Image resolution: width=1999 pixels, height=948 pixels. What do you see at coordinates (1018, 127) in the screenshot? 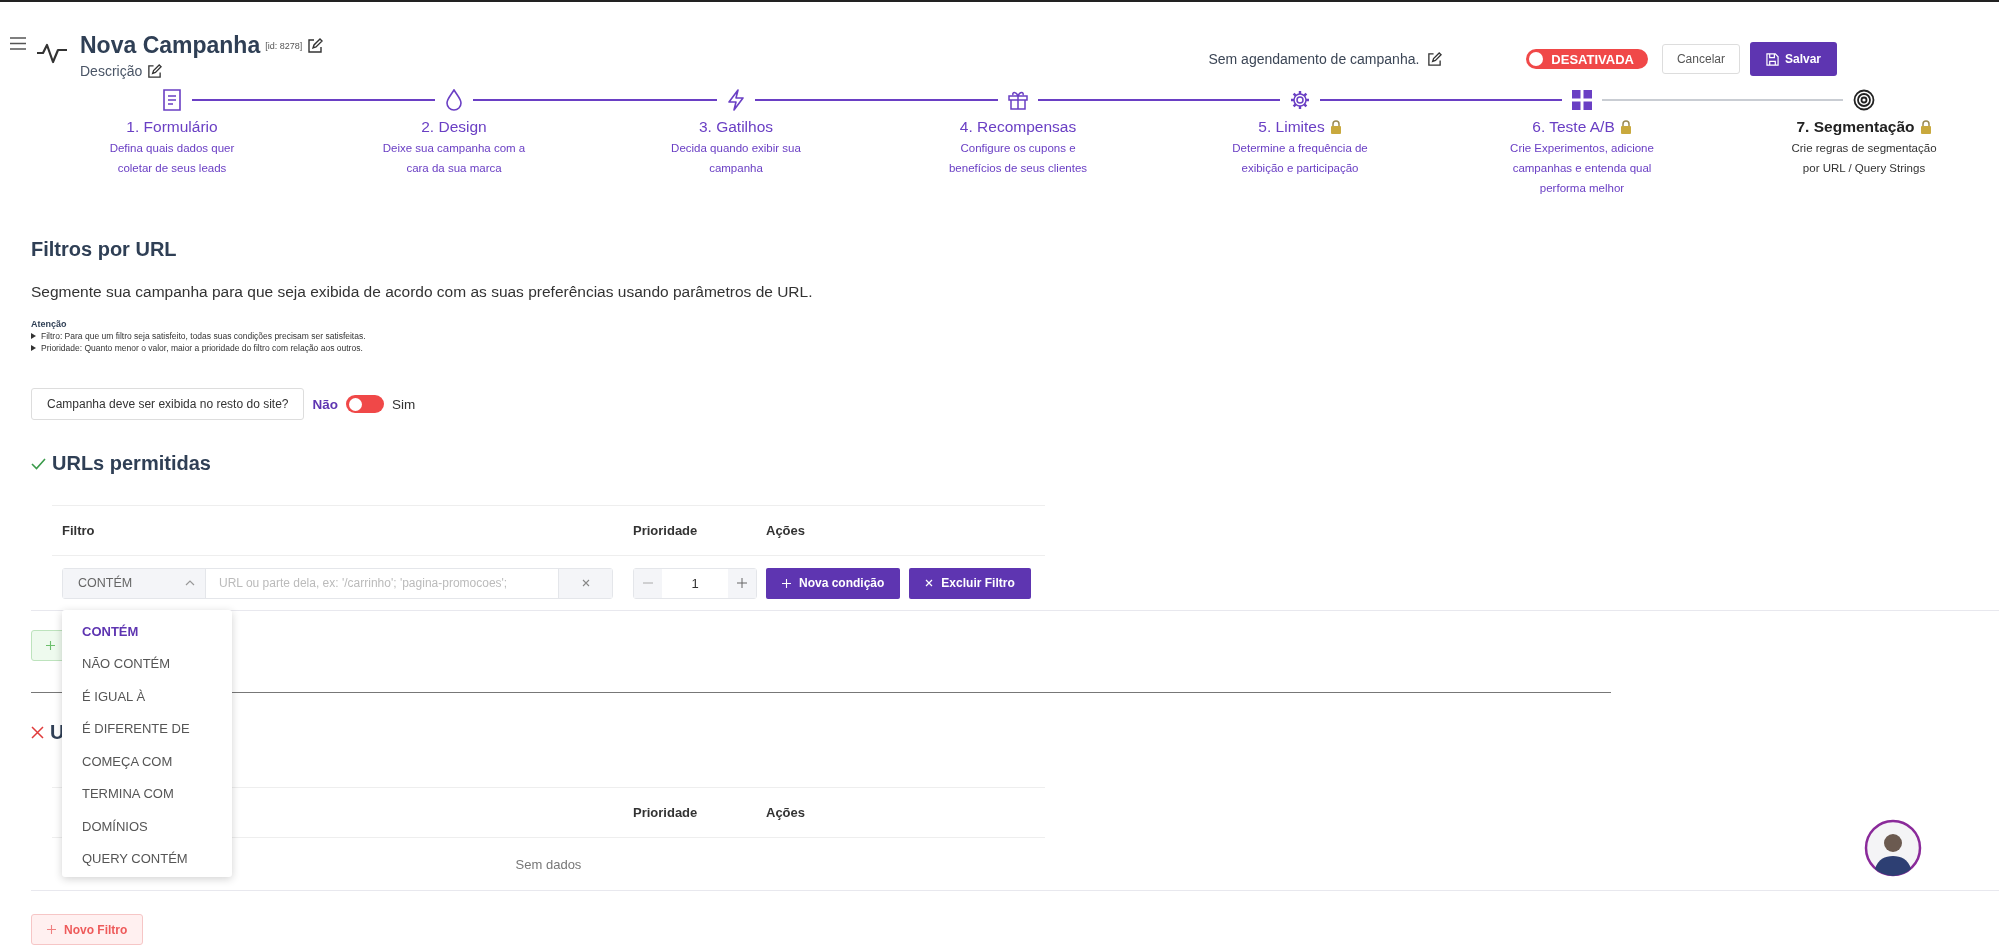
I see `step-title: 4. Recompensas` at bounding box center [1018, 127].